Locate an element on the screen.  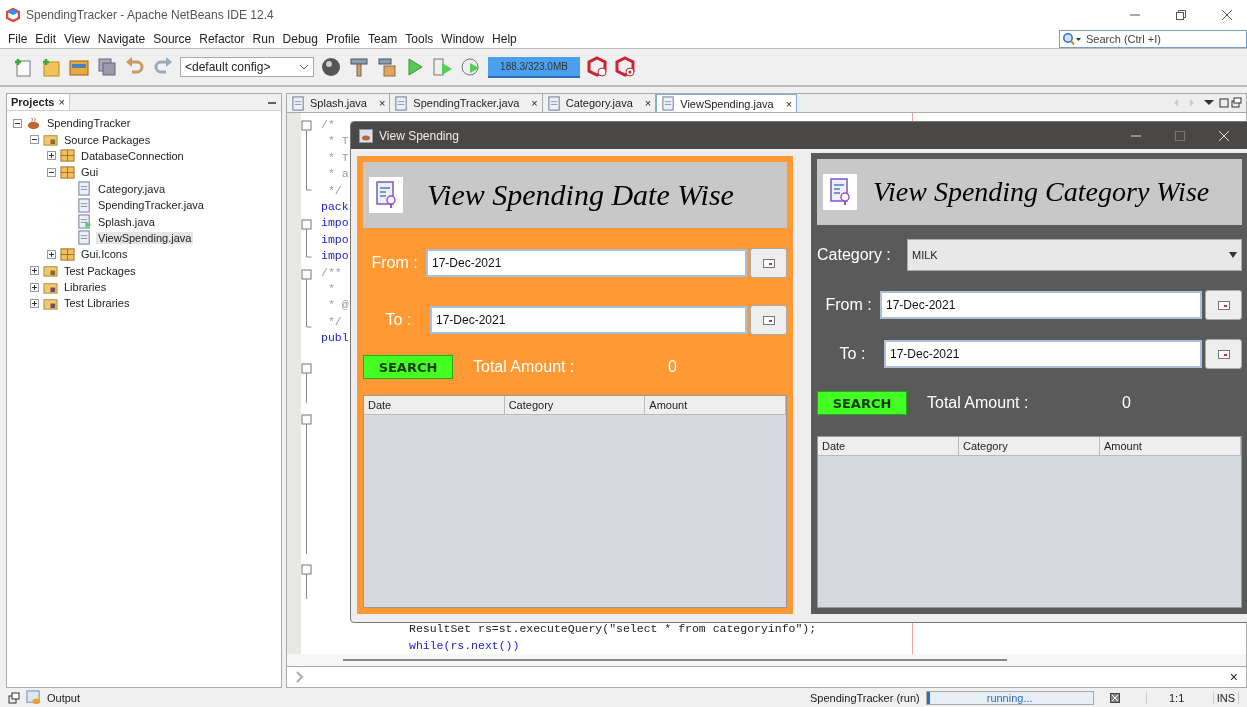
new-file-icon is located at coordinates (23, 67).